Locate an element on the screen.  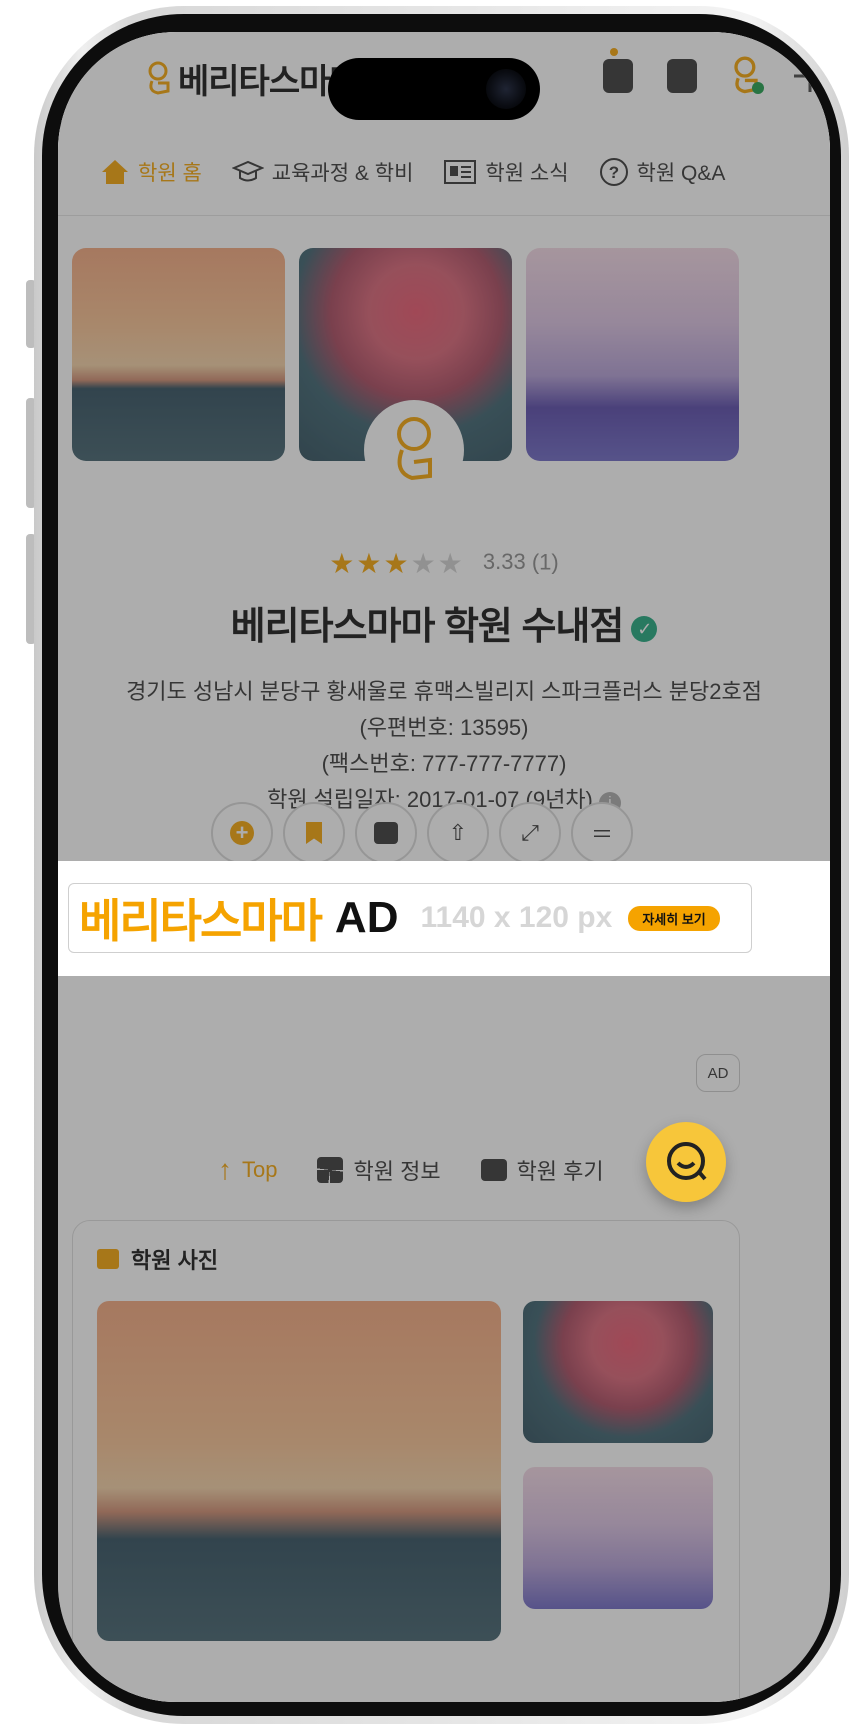
tab-home-label: 학원 홈 is located at coordinates (170, 173).